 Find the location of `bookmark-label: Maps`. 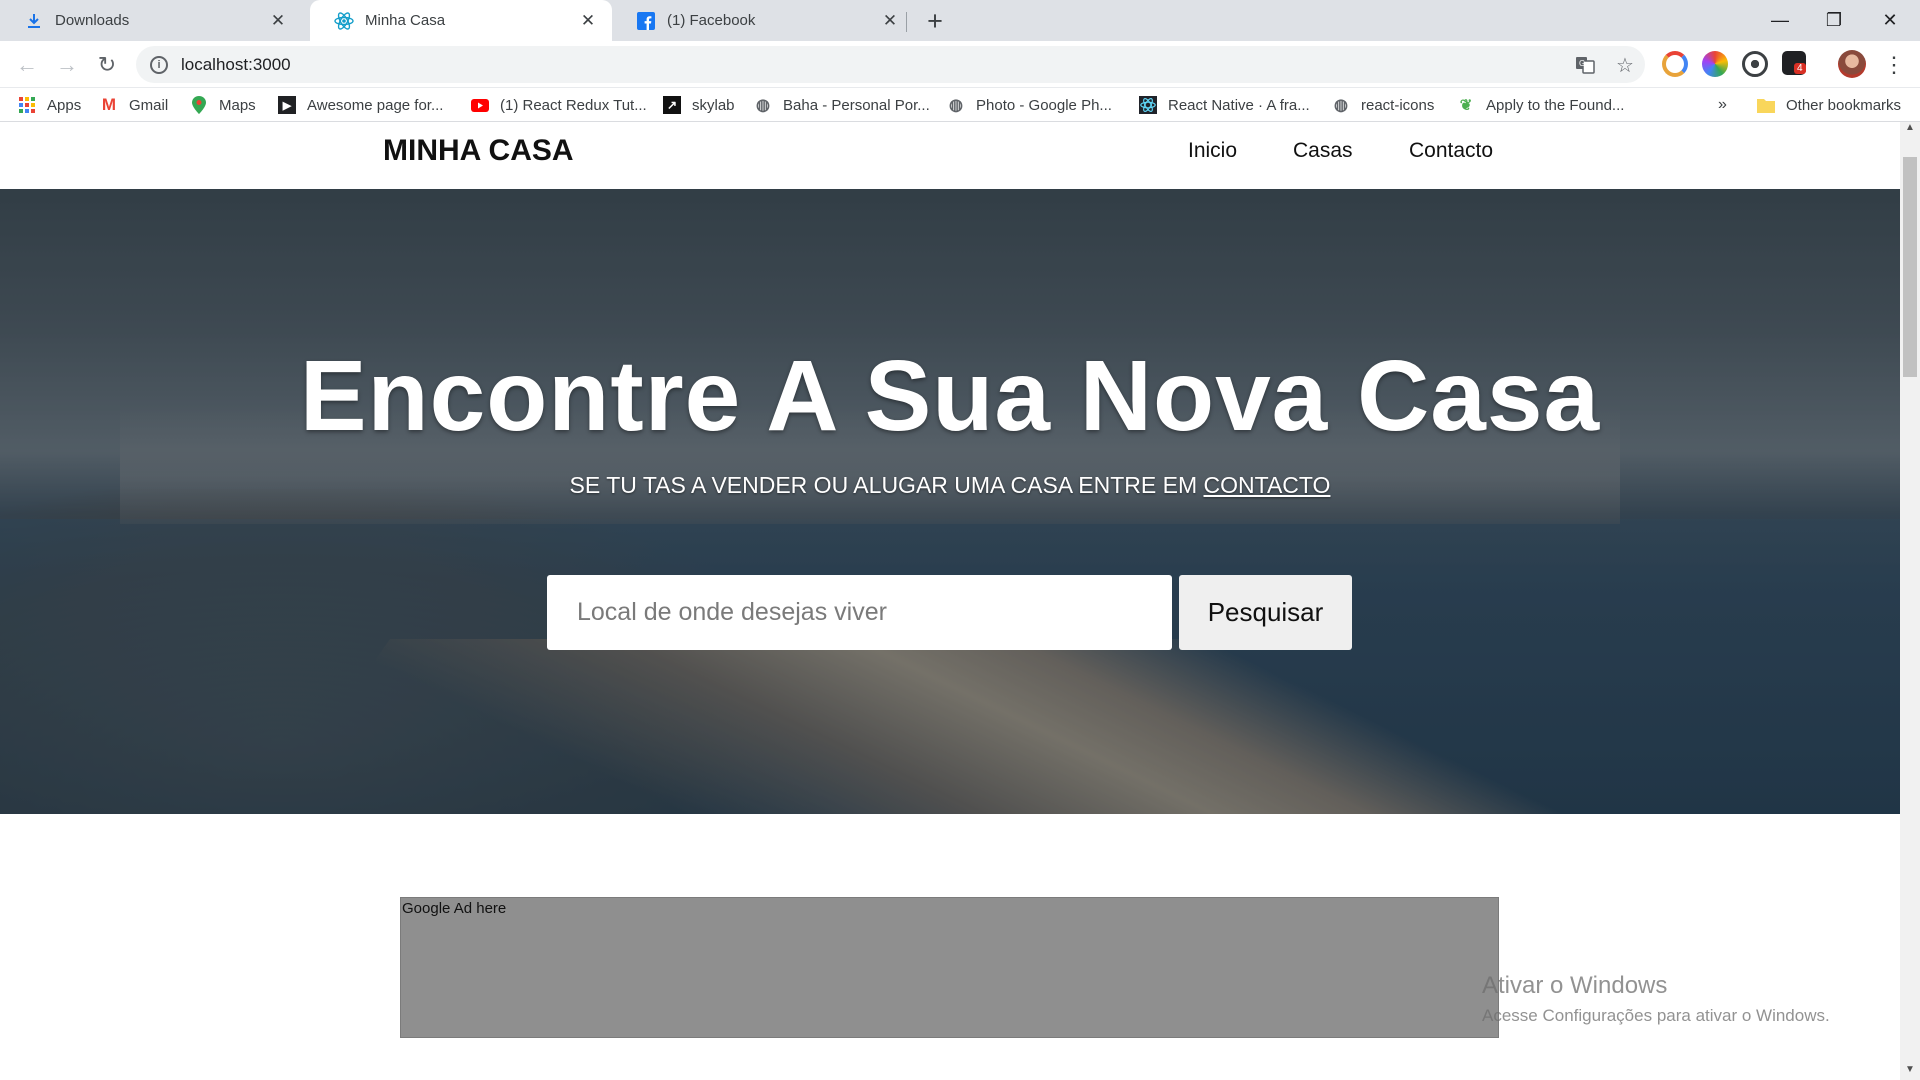

bookmark-label: Maps is located at coordinates (237, 105).